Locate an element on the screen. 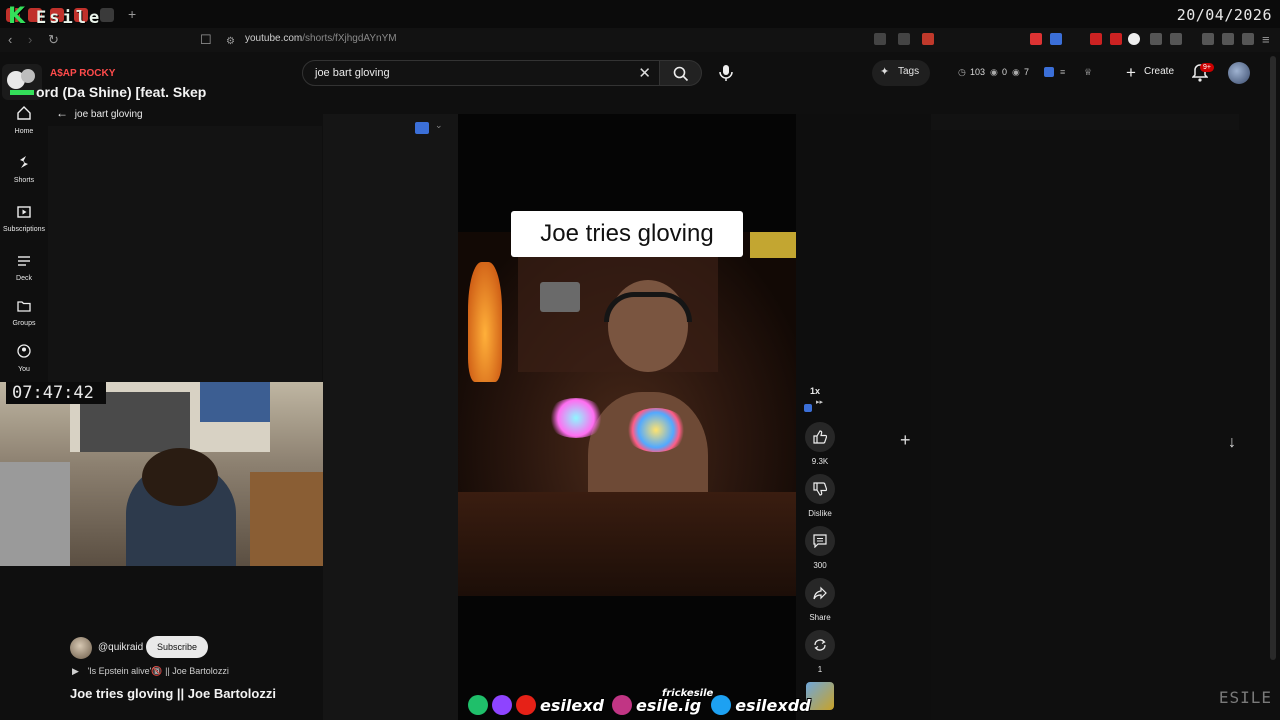  sidebar-item-deck: Deck is located at coordinates (24, 268).